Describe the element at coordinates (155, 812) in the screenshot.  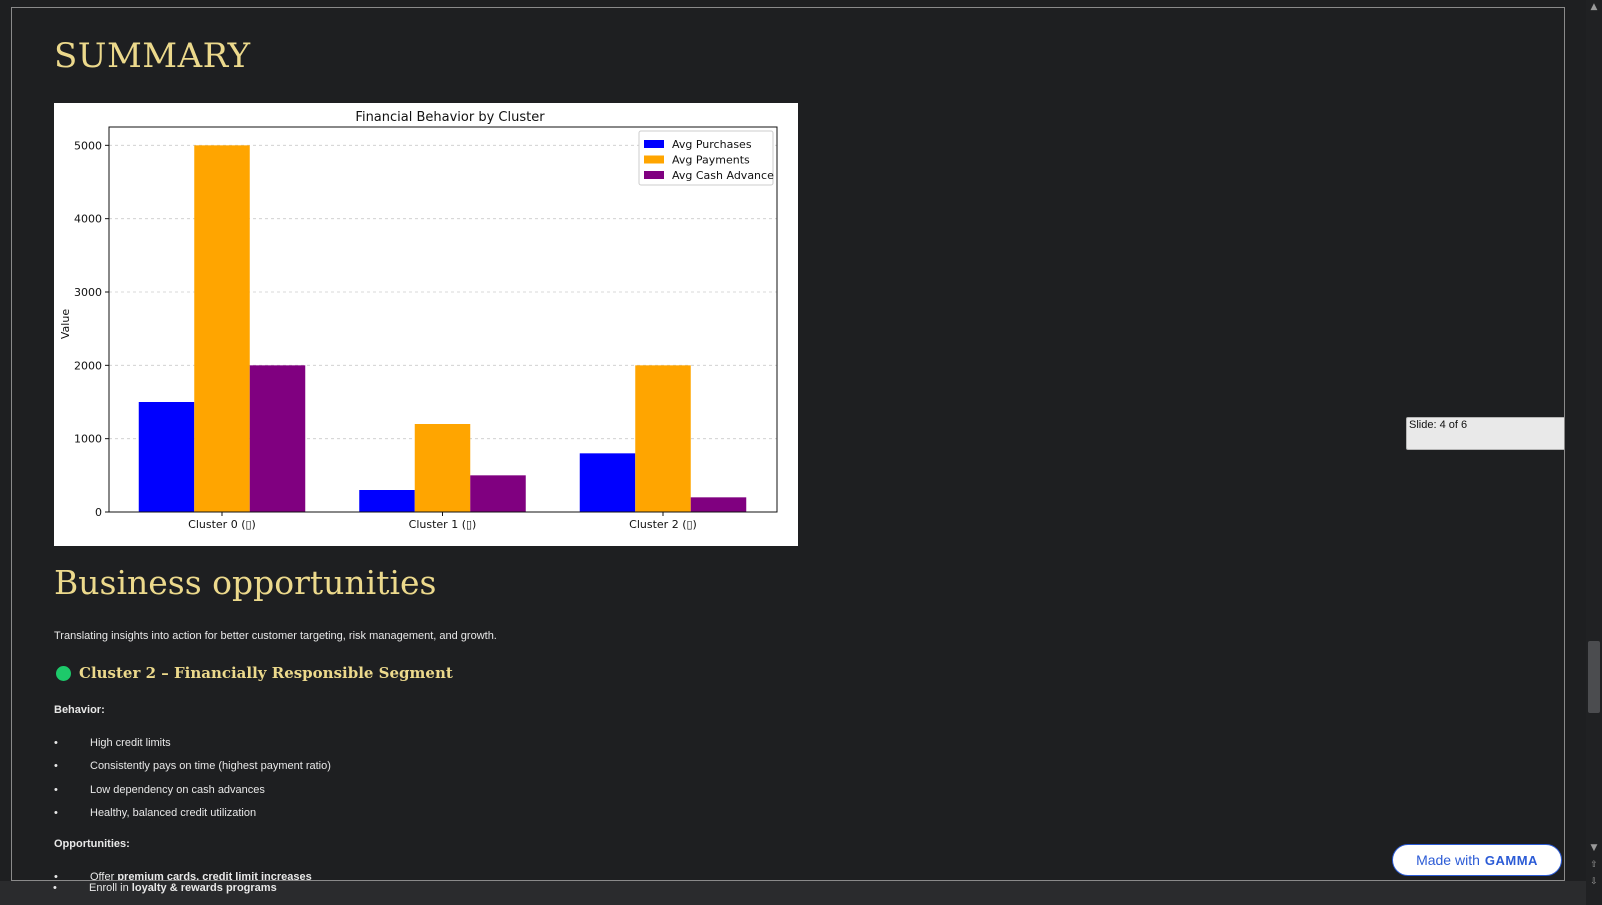
I see `list-item: • Healthy, balanced credit utilization` at that location.